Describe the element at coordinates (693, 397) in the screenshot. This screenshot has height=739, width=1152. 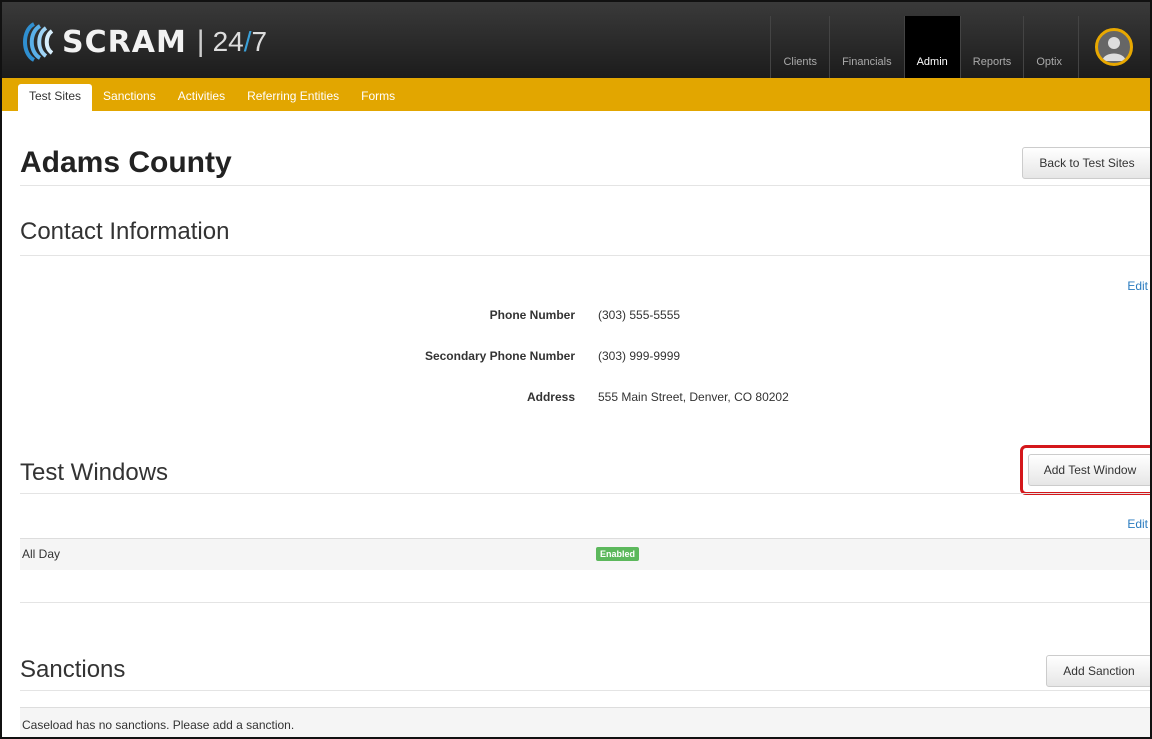
I see `address-value: 555 Main Street, Denver, CO 80202` at that location.